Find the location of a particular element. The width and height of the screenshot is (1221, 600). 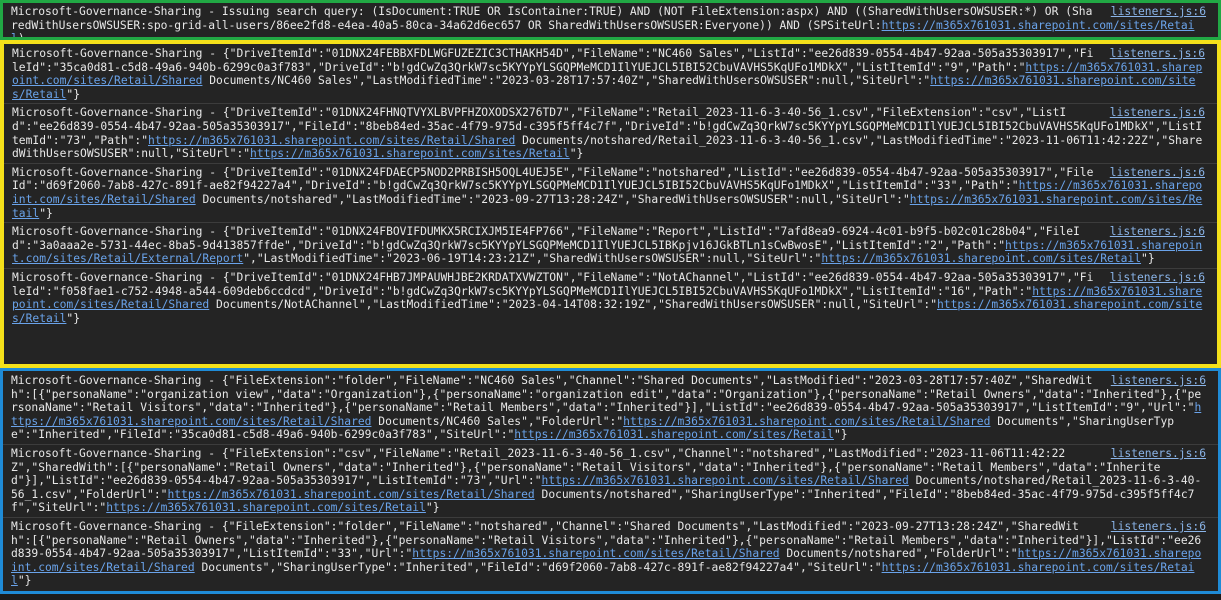

log-text: Documents/NC460 Sales","FolderUrl":" is located at coordinates (497, 421).